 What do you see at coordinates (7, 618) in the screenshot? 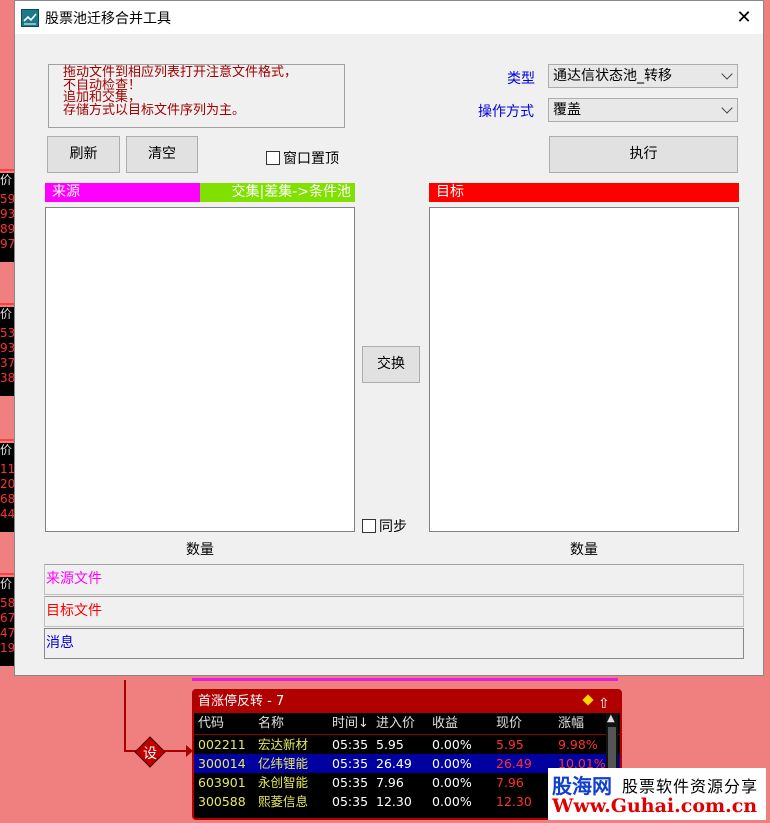
I see `background-price-text: 67` at bounding box center [7, 618].